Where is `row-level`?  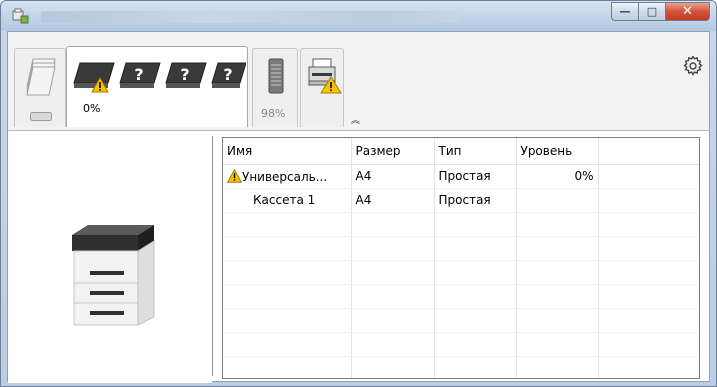 row-level is located at coordinates (557, 200).